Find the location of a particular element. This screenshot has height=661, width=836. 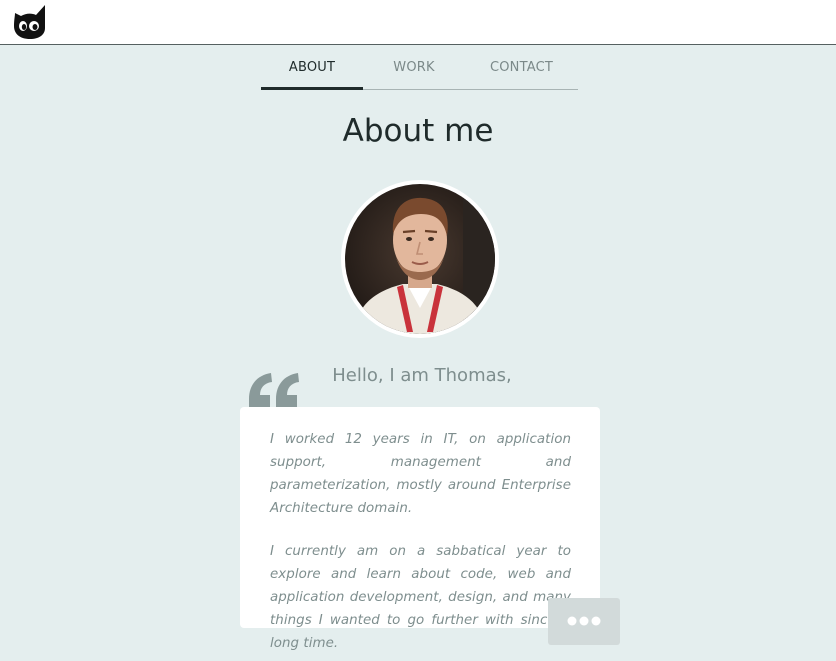

avatar is located at coordinates (420, 259).